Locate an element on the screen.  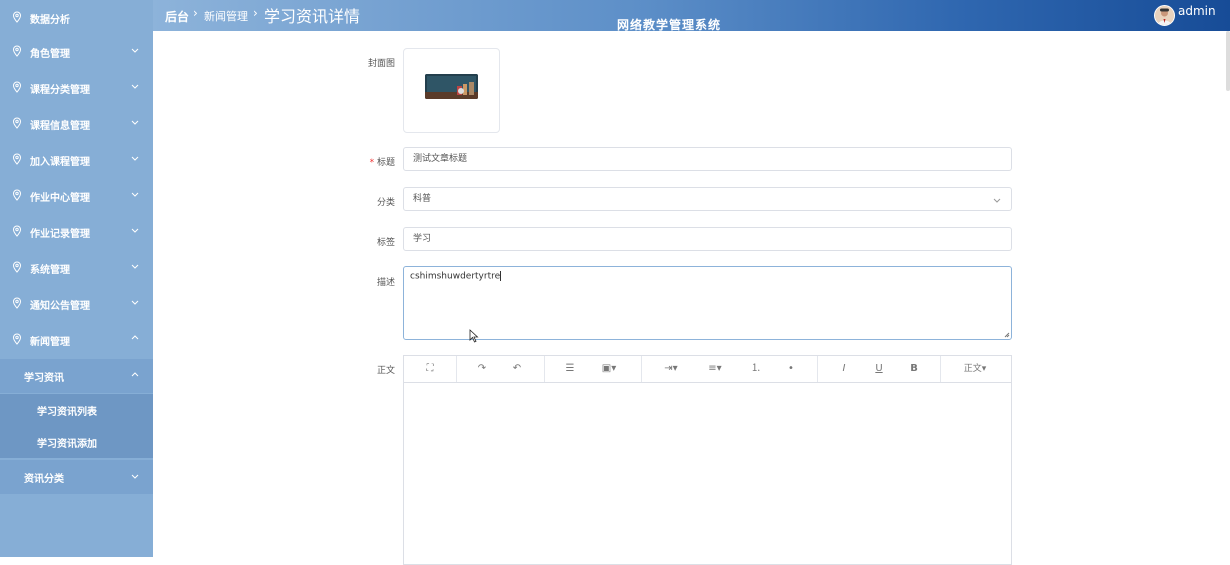
sidebar-leaf-label: 学习资讯添加 is located at coordinates (67, 444).